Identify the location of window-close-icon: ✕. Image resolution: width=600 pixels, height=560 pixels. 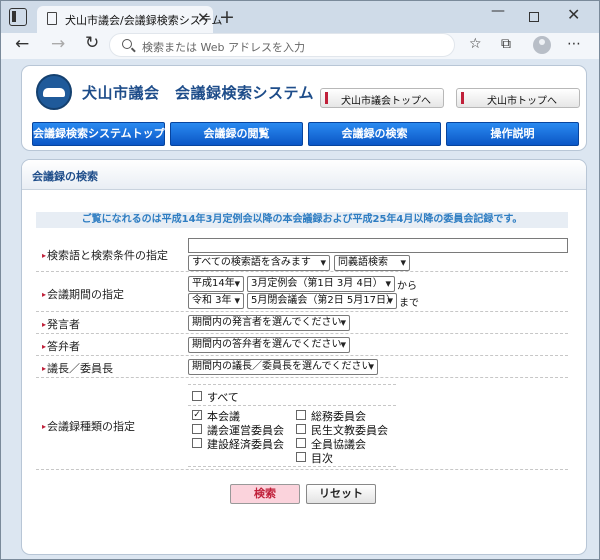
(573, 14).